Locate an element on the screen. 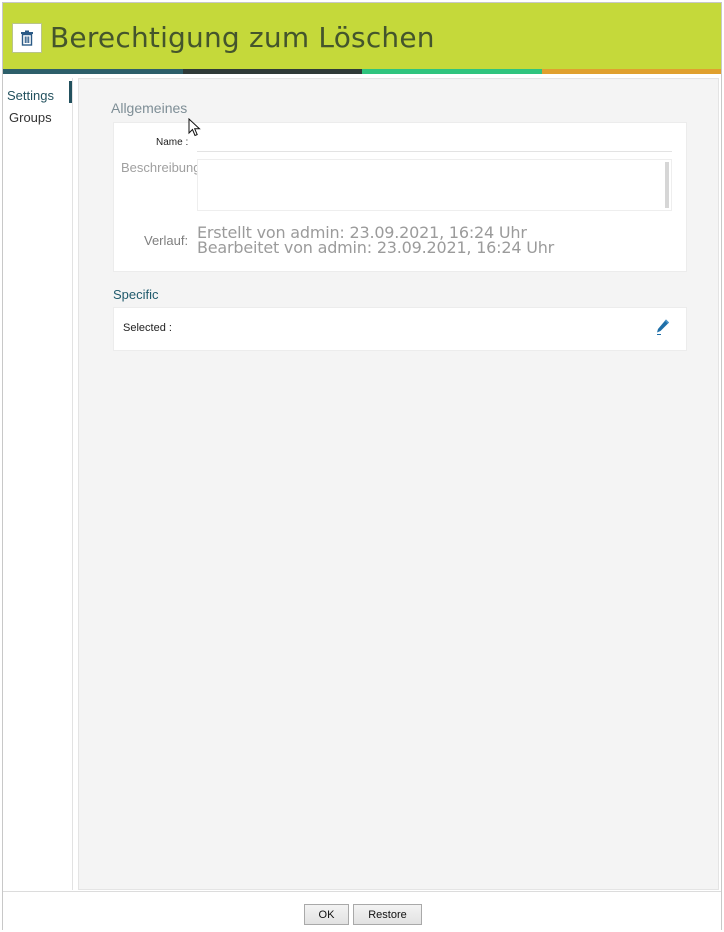 The image size is (724, 932). dialog-header: Berechtigung zum Löschen is located at coordinates (362, 37).